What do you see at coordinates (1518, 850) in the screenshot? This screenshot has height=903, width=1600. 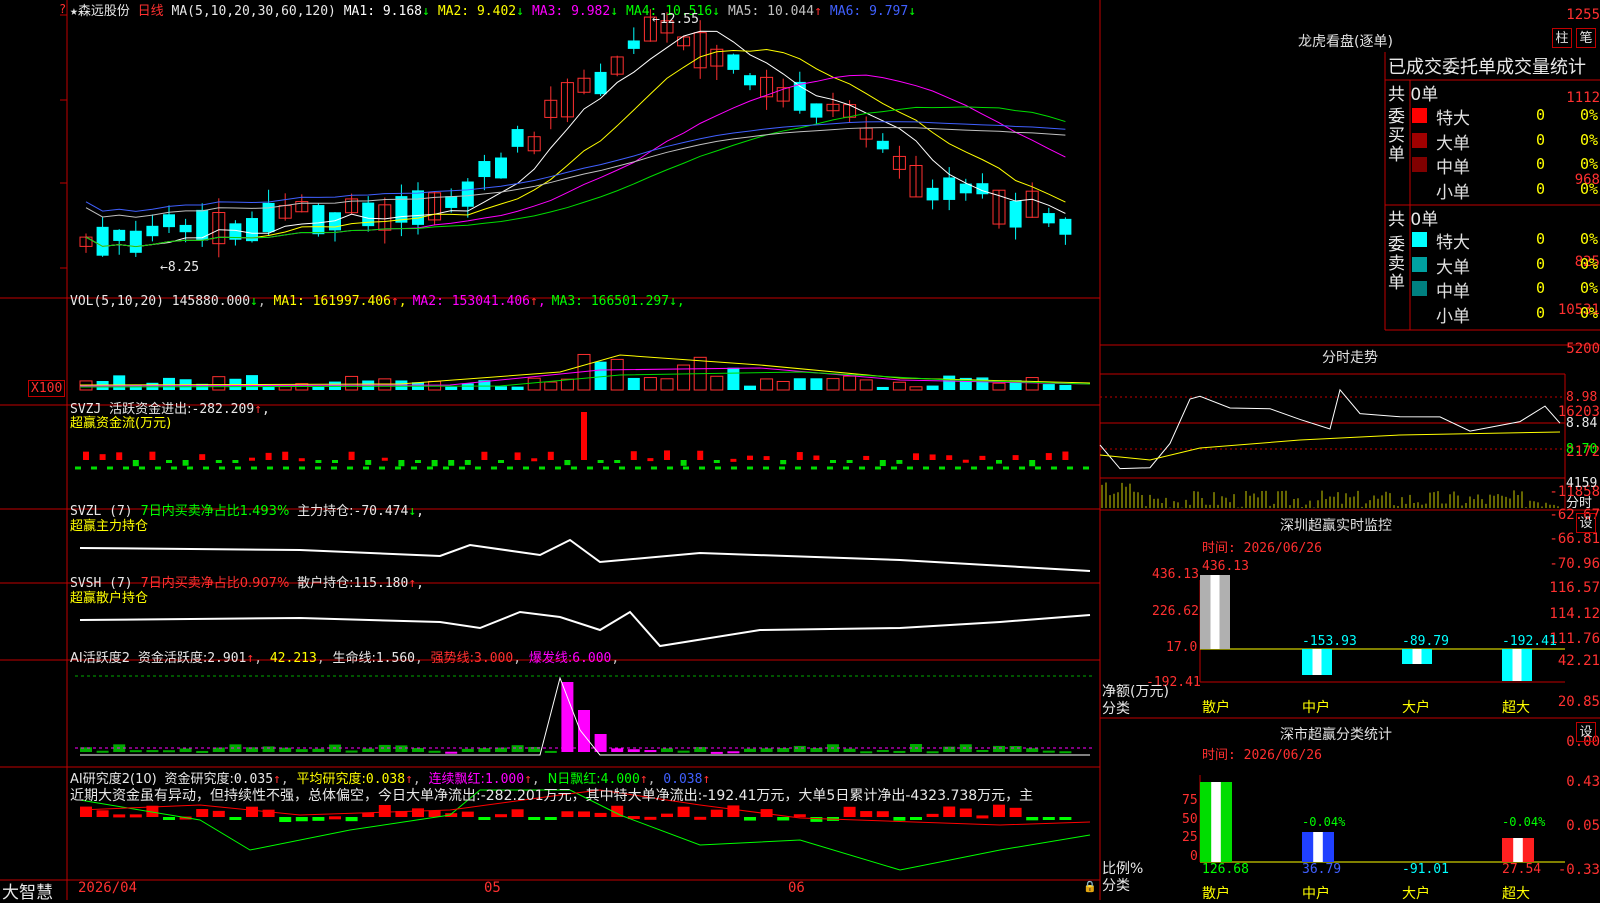 I see `class-bar` at bounding box center [1518, 850].